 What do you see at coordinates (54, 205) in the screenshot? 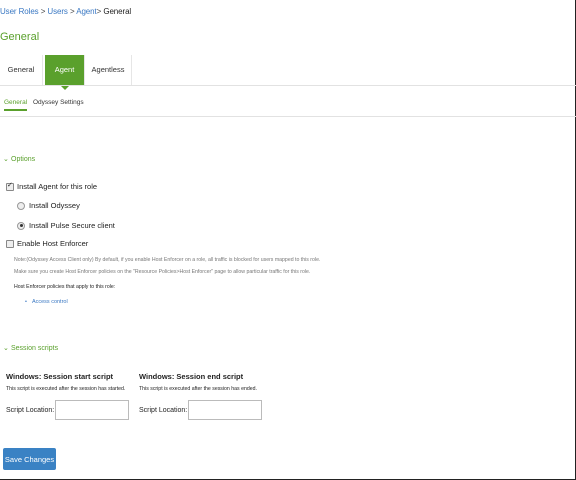
I see `install-odyssey-label: Install Odyssey` at bounding box center [54, 205].